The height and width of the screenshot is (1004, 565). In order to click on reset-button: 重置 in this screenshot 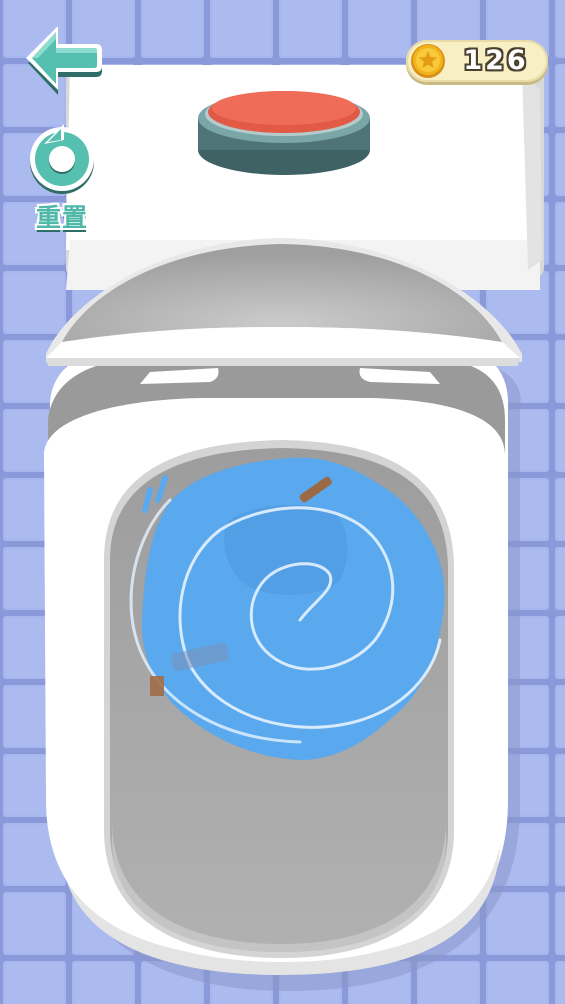, I will do `click(62, 177)`.